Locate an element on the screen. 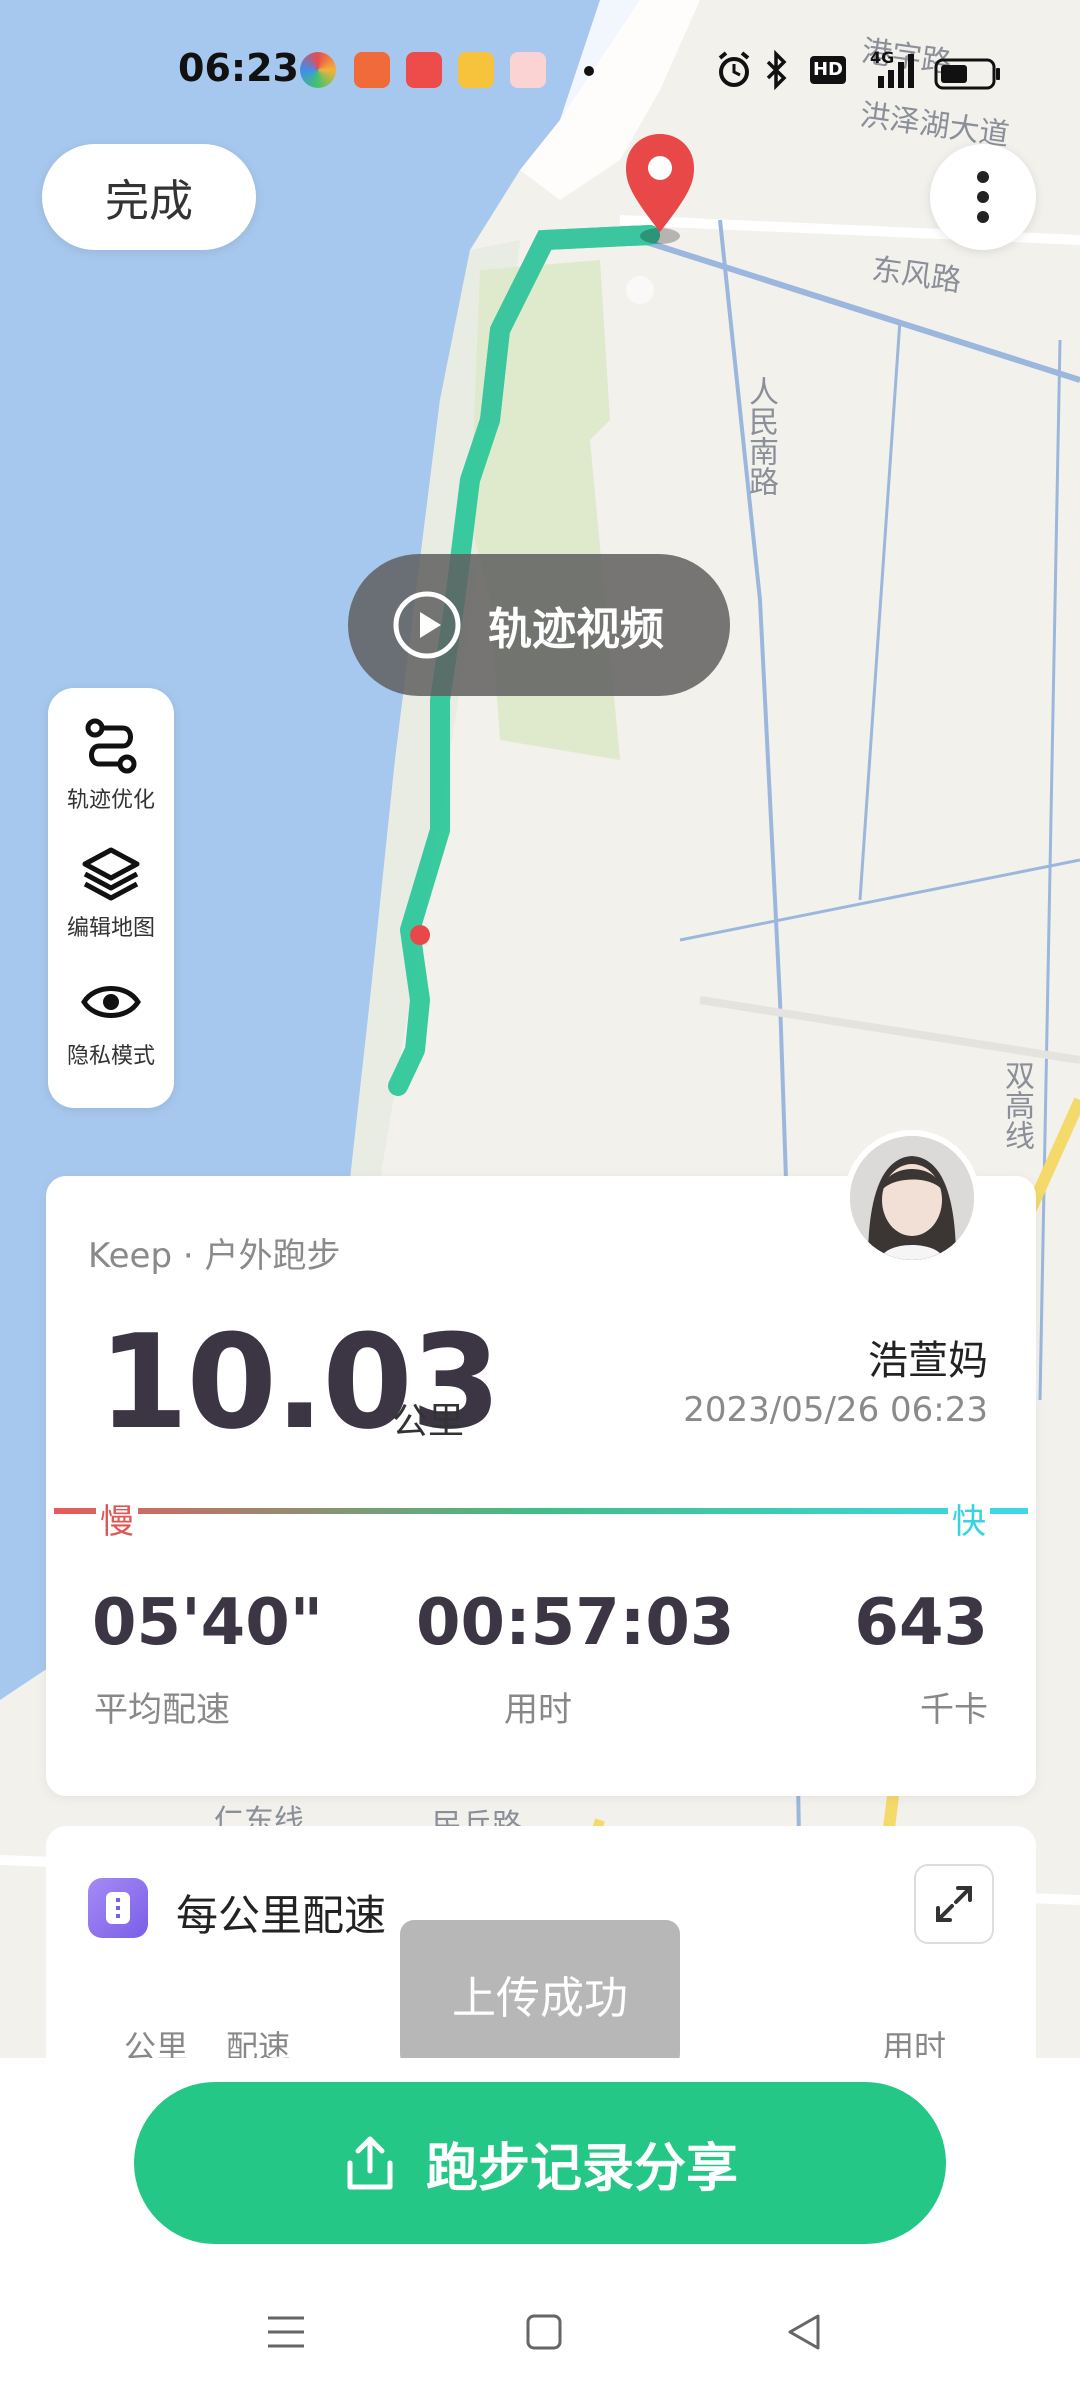  signal-icon is located at coordinates (896, 71).